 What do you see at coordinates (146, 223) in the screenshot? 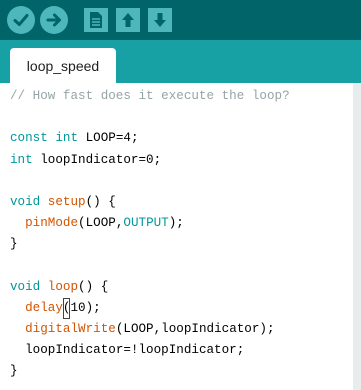
I see `constant-output: OUTPUT` at bounding box center [146, 223].